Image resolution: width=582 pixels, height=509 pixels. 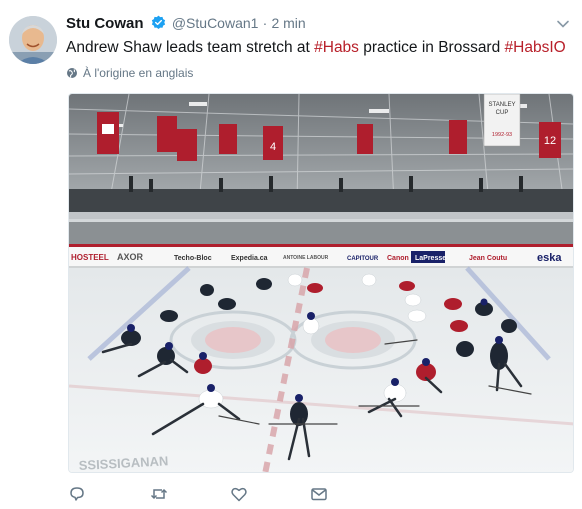 I want to click on banner-number: 12, so click(x=550, y=141).